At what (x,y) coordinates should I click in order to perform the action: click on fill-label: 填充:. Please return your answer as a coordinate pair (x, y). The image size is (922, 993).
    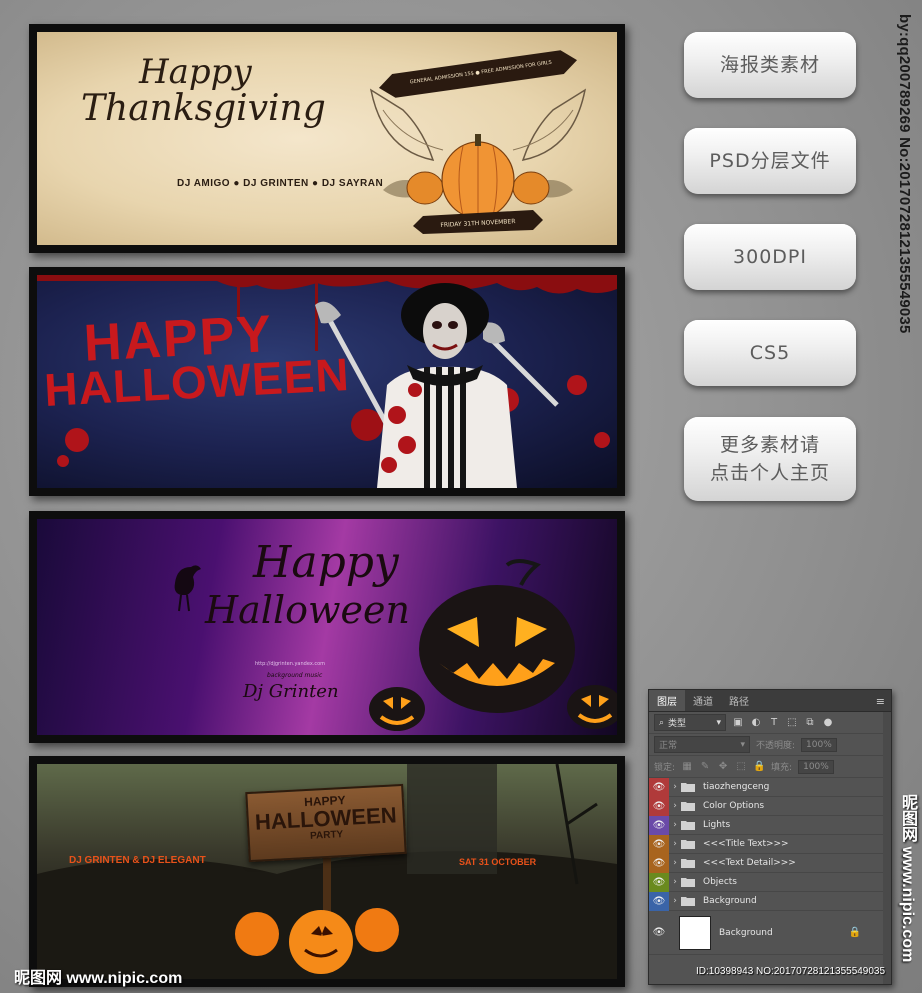
    Looking at the image, I should click on (782, 768).